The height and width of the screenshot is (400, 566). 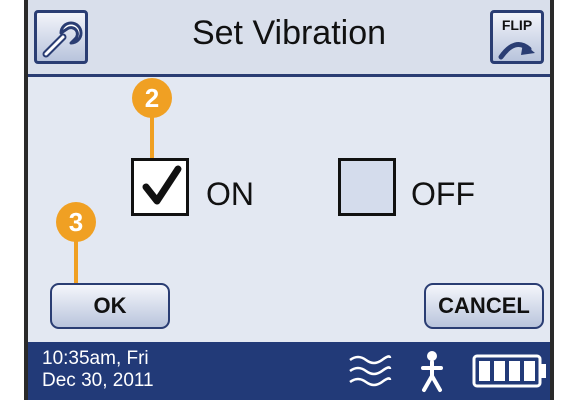 What do you see at coordinates (517, 37) in the screenshot?
I see `flip-button: FLIP` at bounding box center [517, 37].